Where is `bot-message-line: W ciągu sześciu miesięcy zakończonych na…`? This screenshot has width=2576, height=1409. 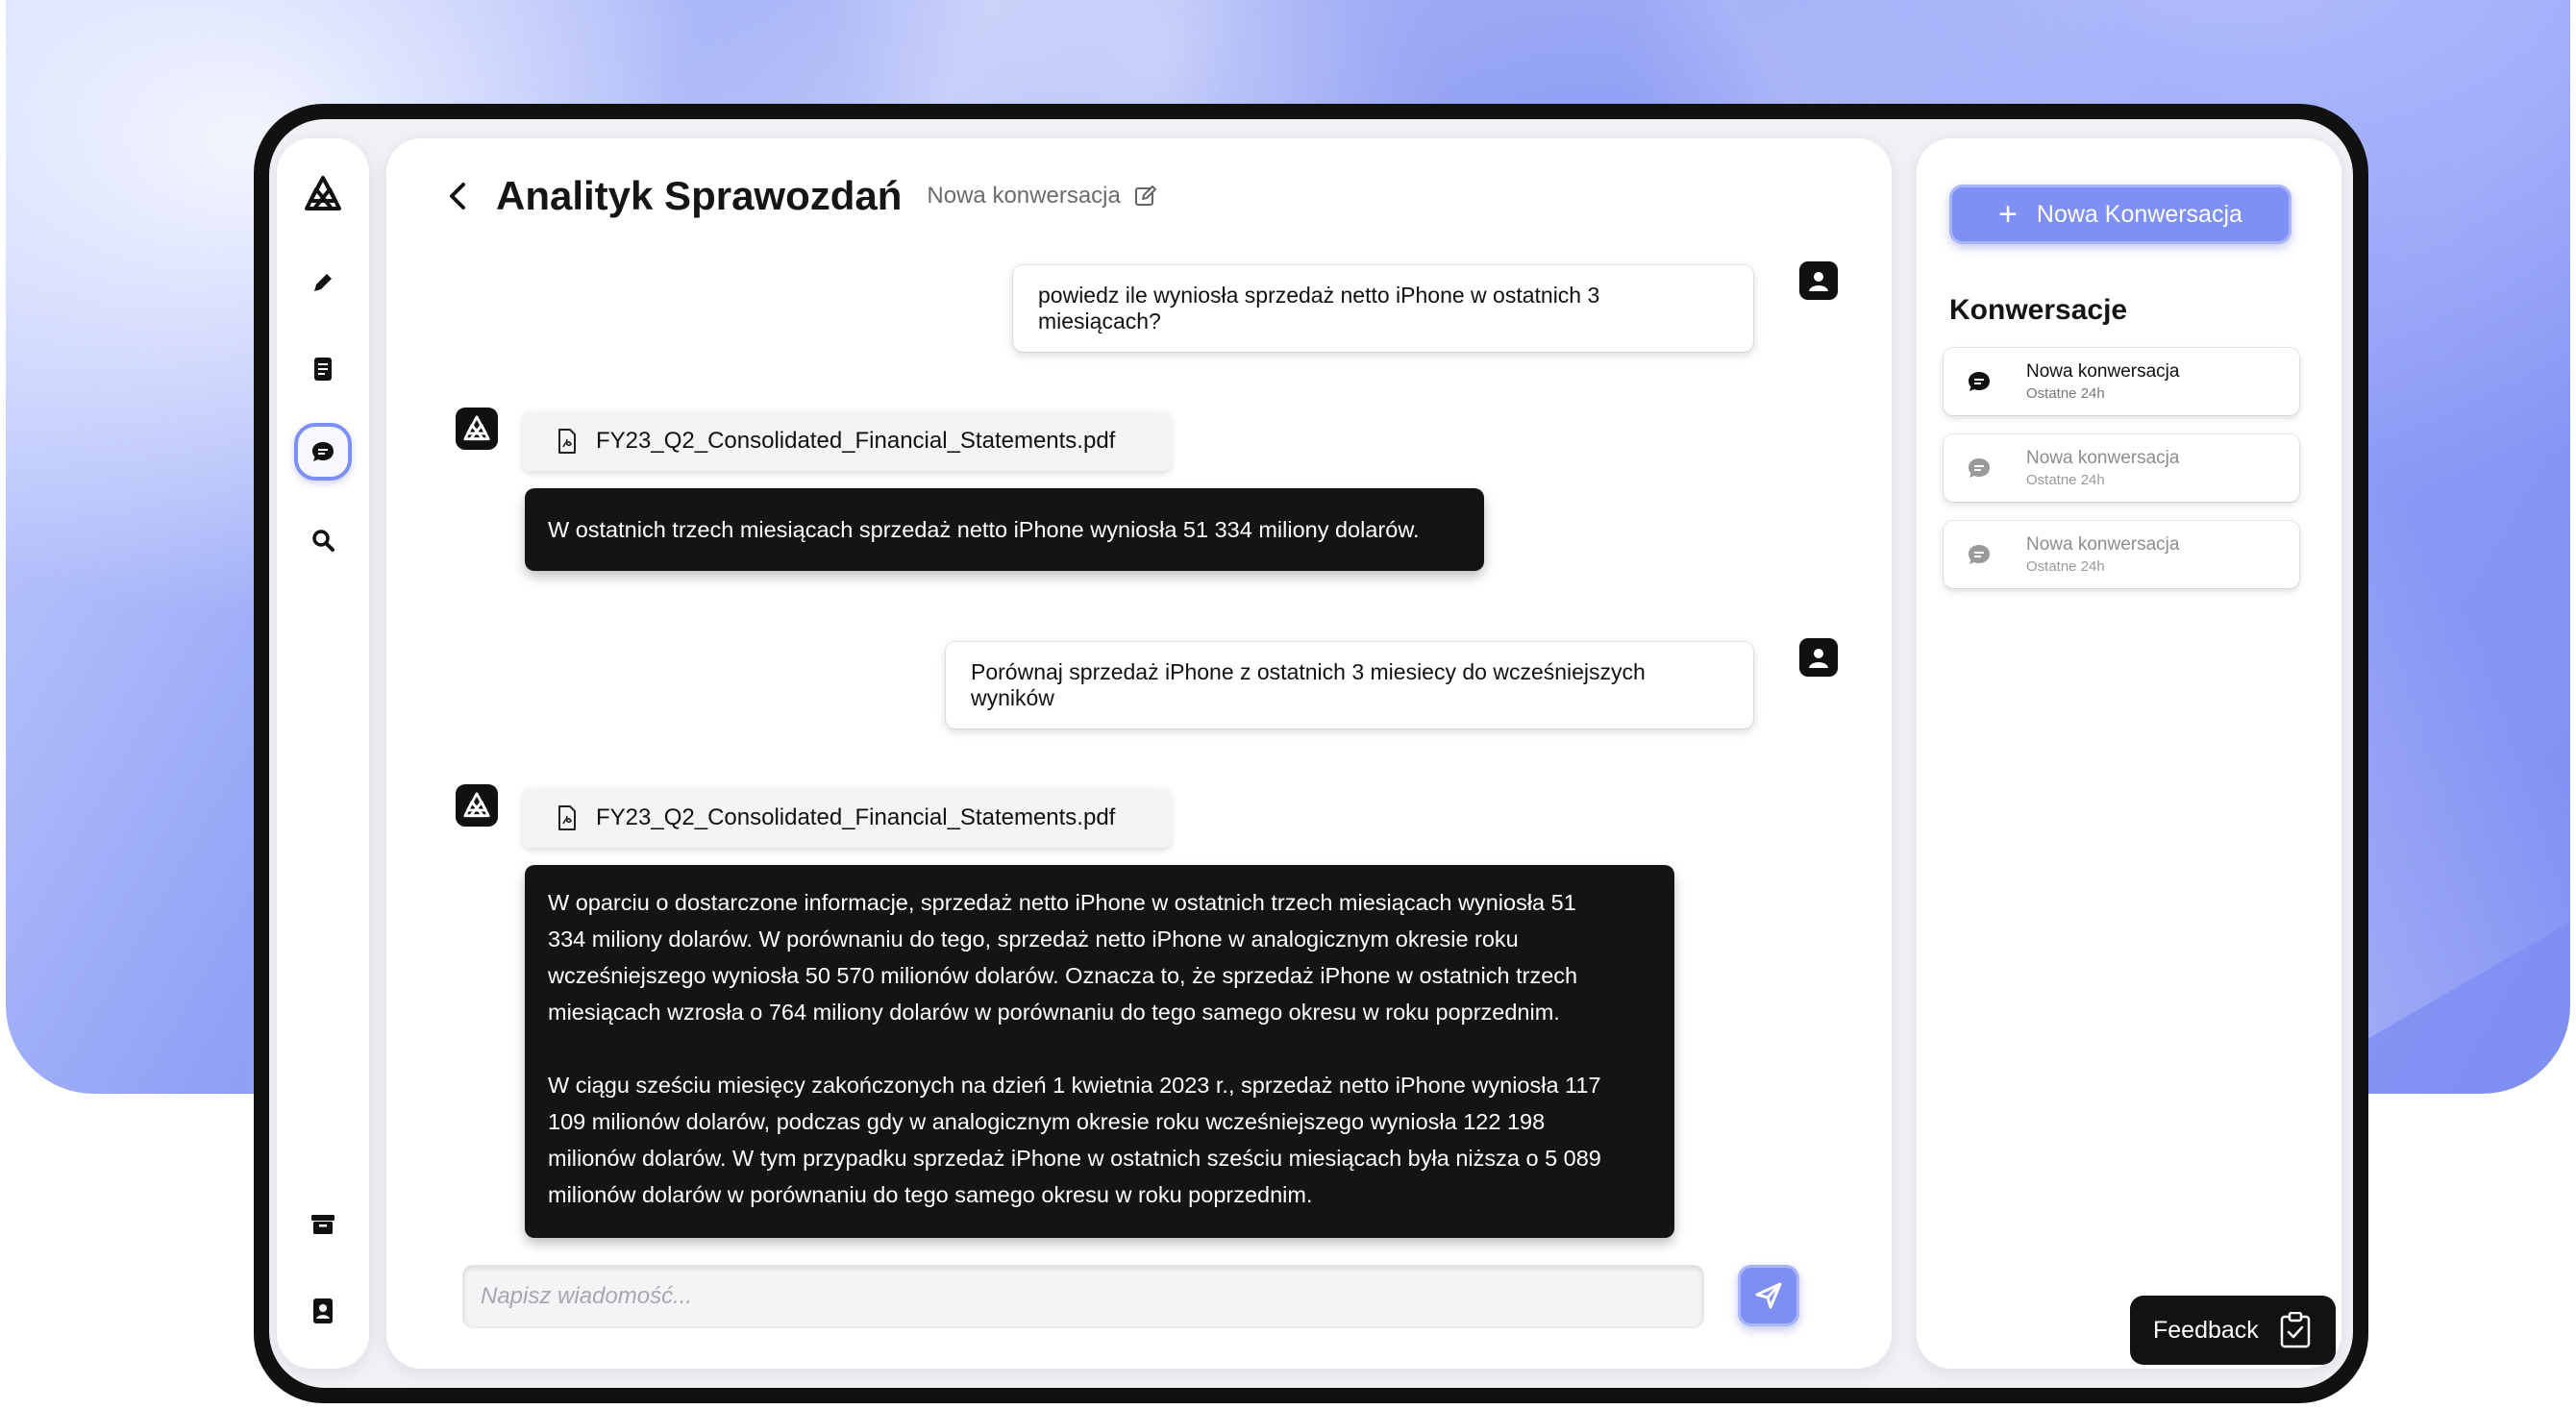 bot-message-line: W ciągu sześciu miesięcy zakończonych na… is located at coordinates (1074, 1085).